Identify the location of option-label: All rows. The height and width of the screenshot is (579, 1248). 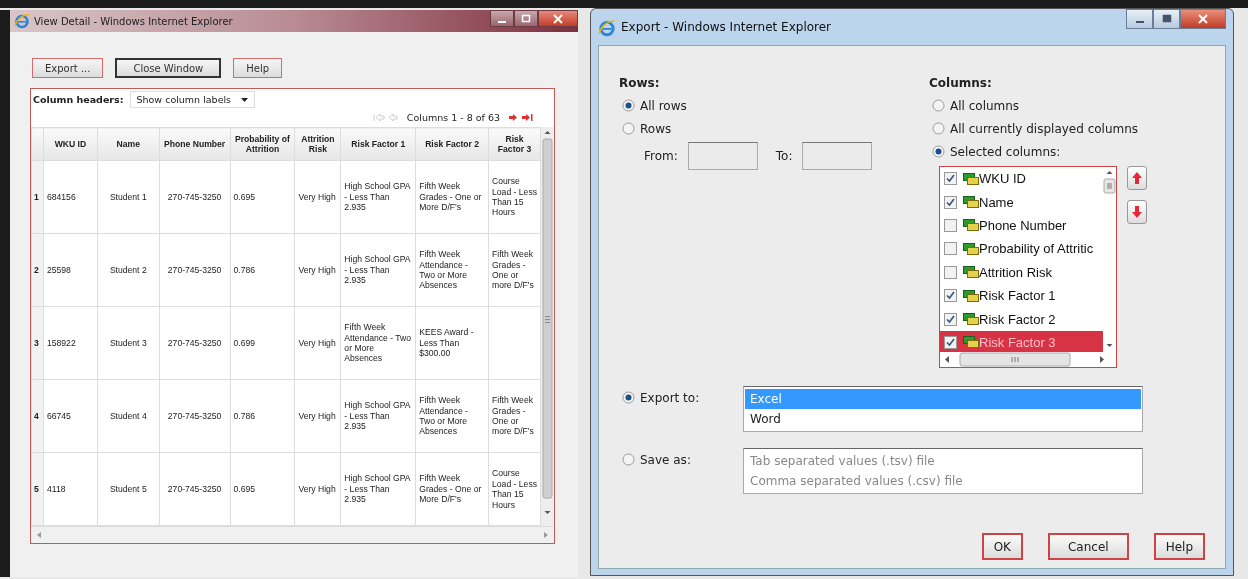
(663, 105).